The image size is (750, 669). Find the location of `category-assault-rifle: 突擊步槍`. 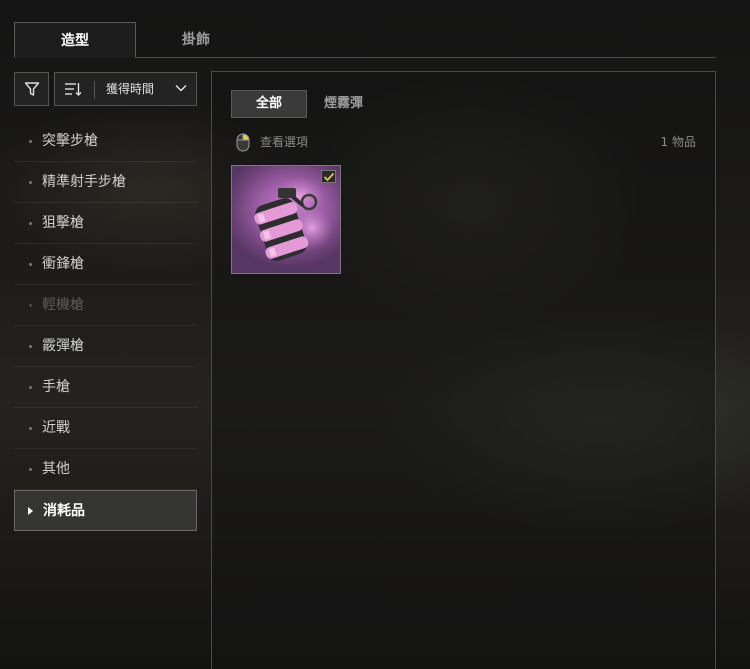

category-assault-rifle: 突擊步槍 is located at coordinates (105, 141).